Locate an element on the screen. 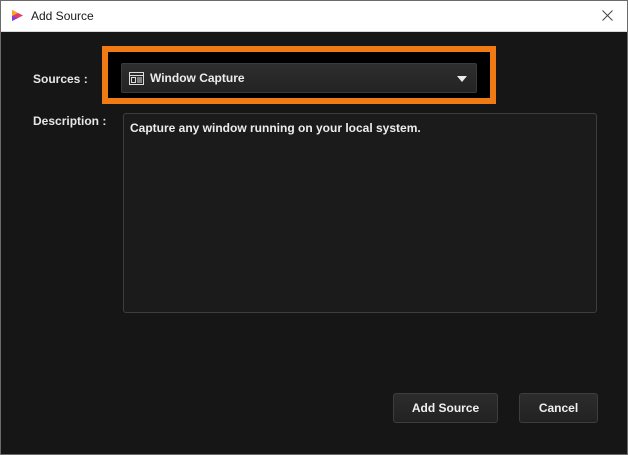  add-source-button: Add Source is located at coordinates (445, 408).